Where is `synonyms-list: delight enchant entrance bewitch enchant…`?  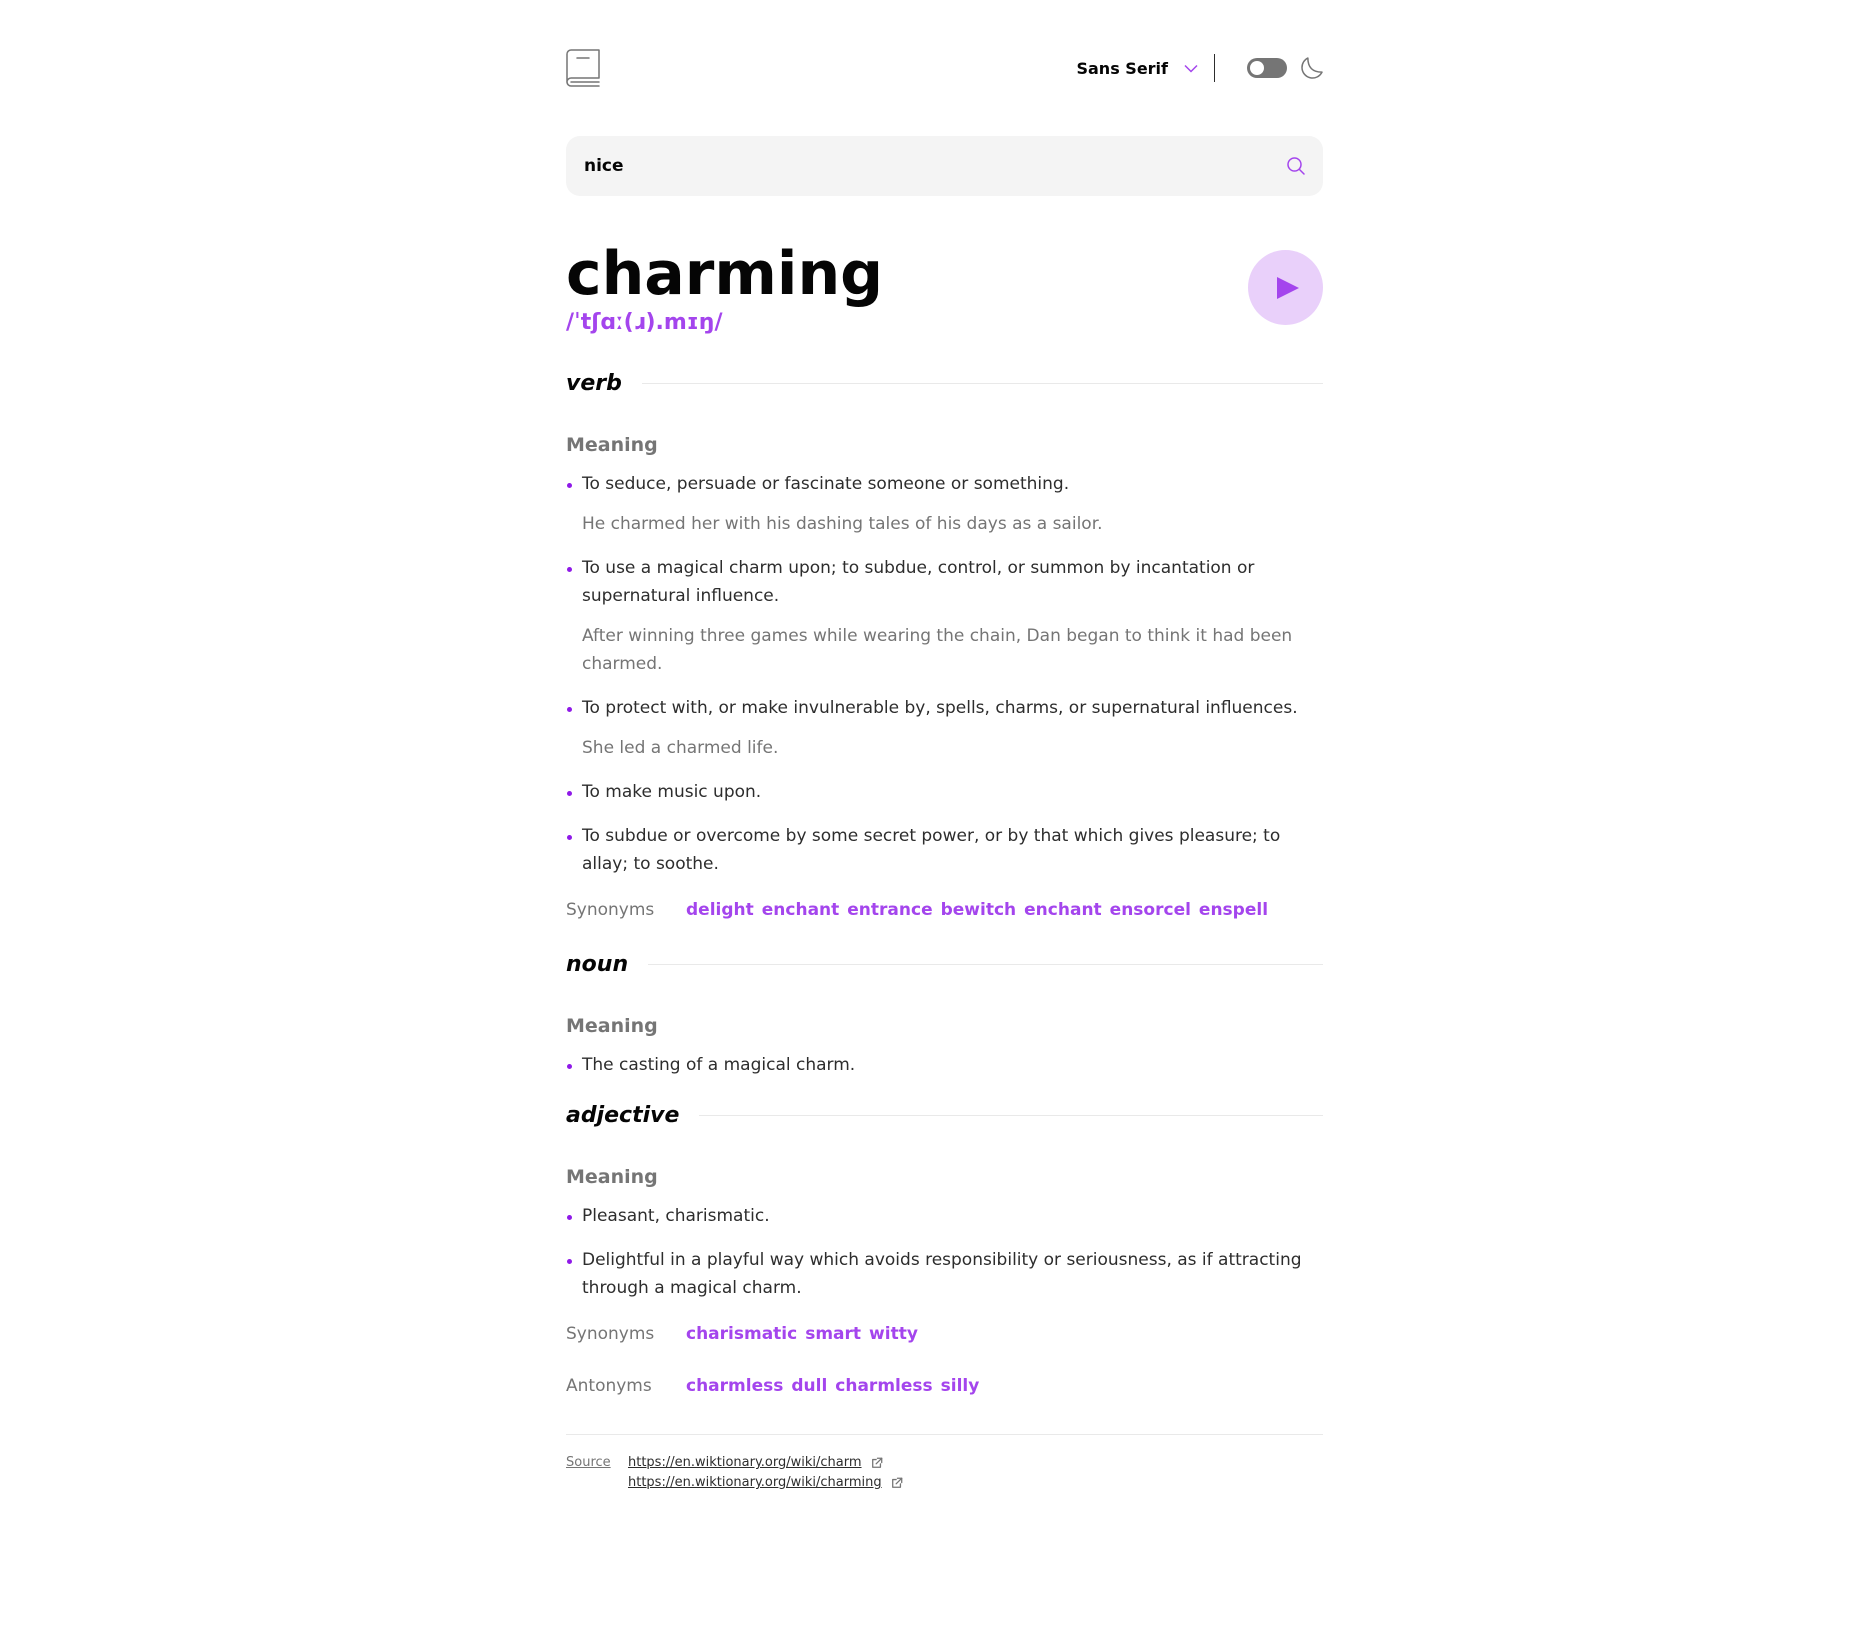
synonyms-list: delight enchant entrance bewitch enchant… is located at coordinates (981, 910).